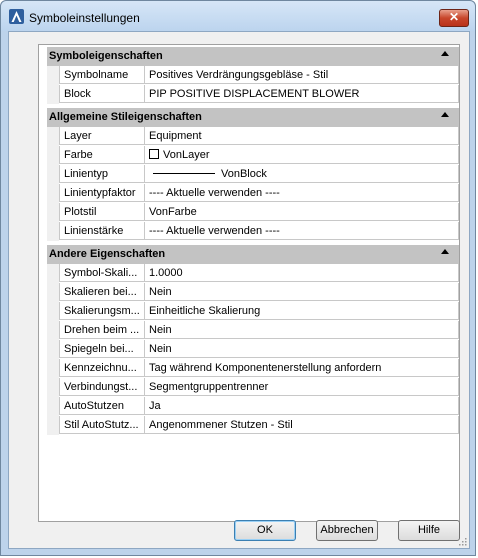 This screenshot has width=478, height=558. I want to click on property-value-linetype: VonBlock, so click(302, 174).